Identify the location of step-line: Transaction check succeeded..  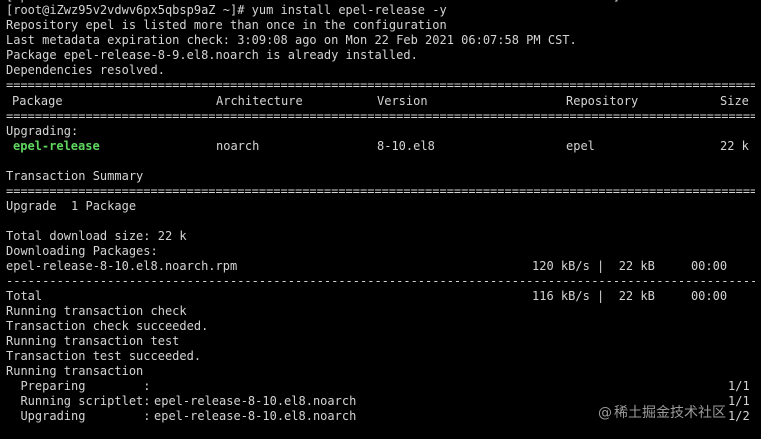
(107, 326).